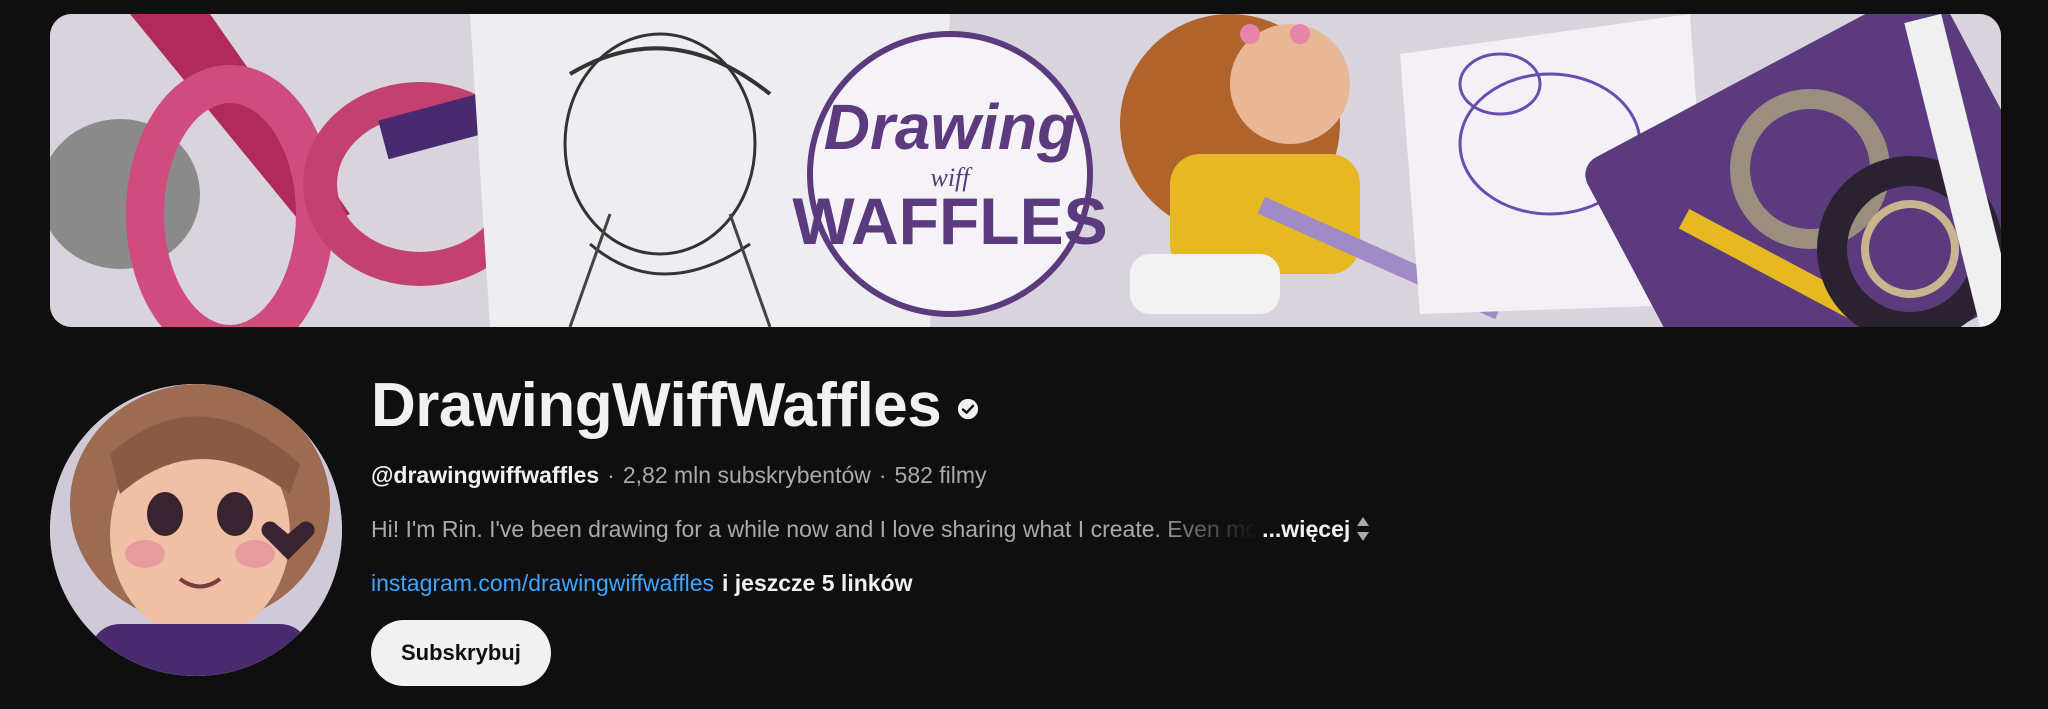 Image resolution: width=2048 pixels, height=709 pixels. What do you see at coordinates (1363, 529) in the screenshot?
I see `expand-caret-icon` at bounding box center [1363, 529].